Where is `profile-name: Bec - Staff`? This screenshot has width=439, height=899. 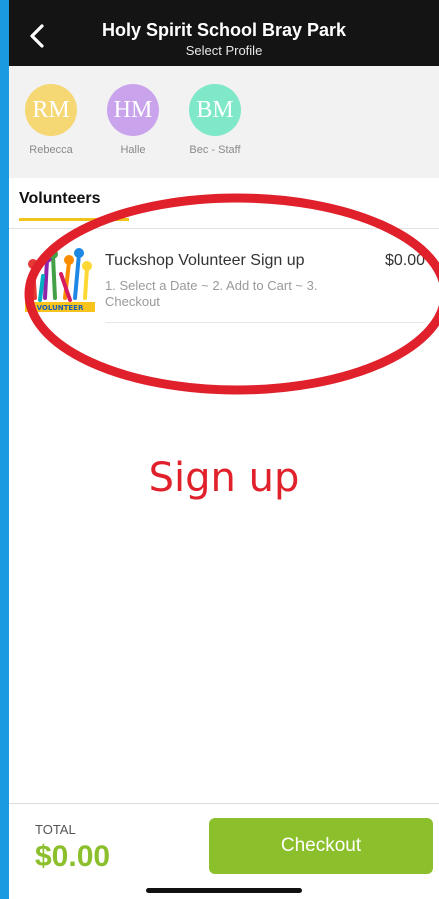 profile-name: Bec - Staff is located at coordinates (215, 150).